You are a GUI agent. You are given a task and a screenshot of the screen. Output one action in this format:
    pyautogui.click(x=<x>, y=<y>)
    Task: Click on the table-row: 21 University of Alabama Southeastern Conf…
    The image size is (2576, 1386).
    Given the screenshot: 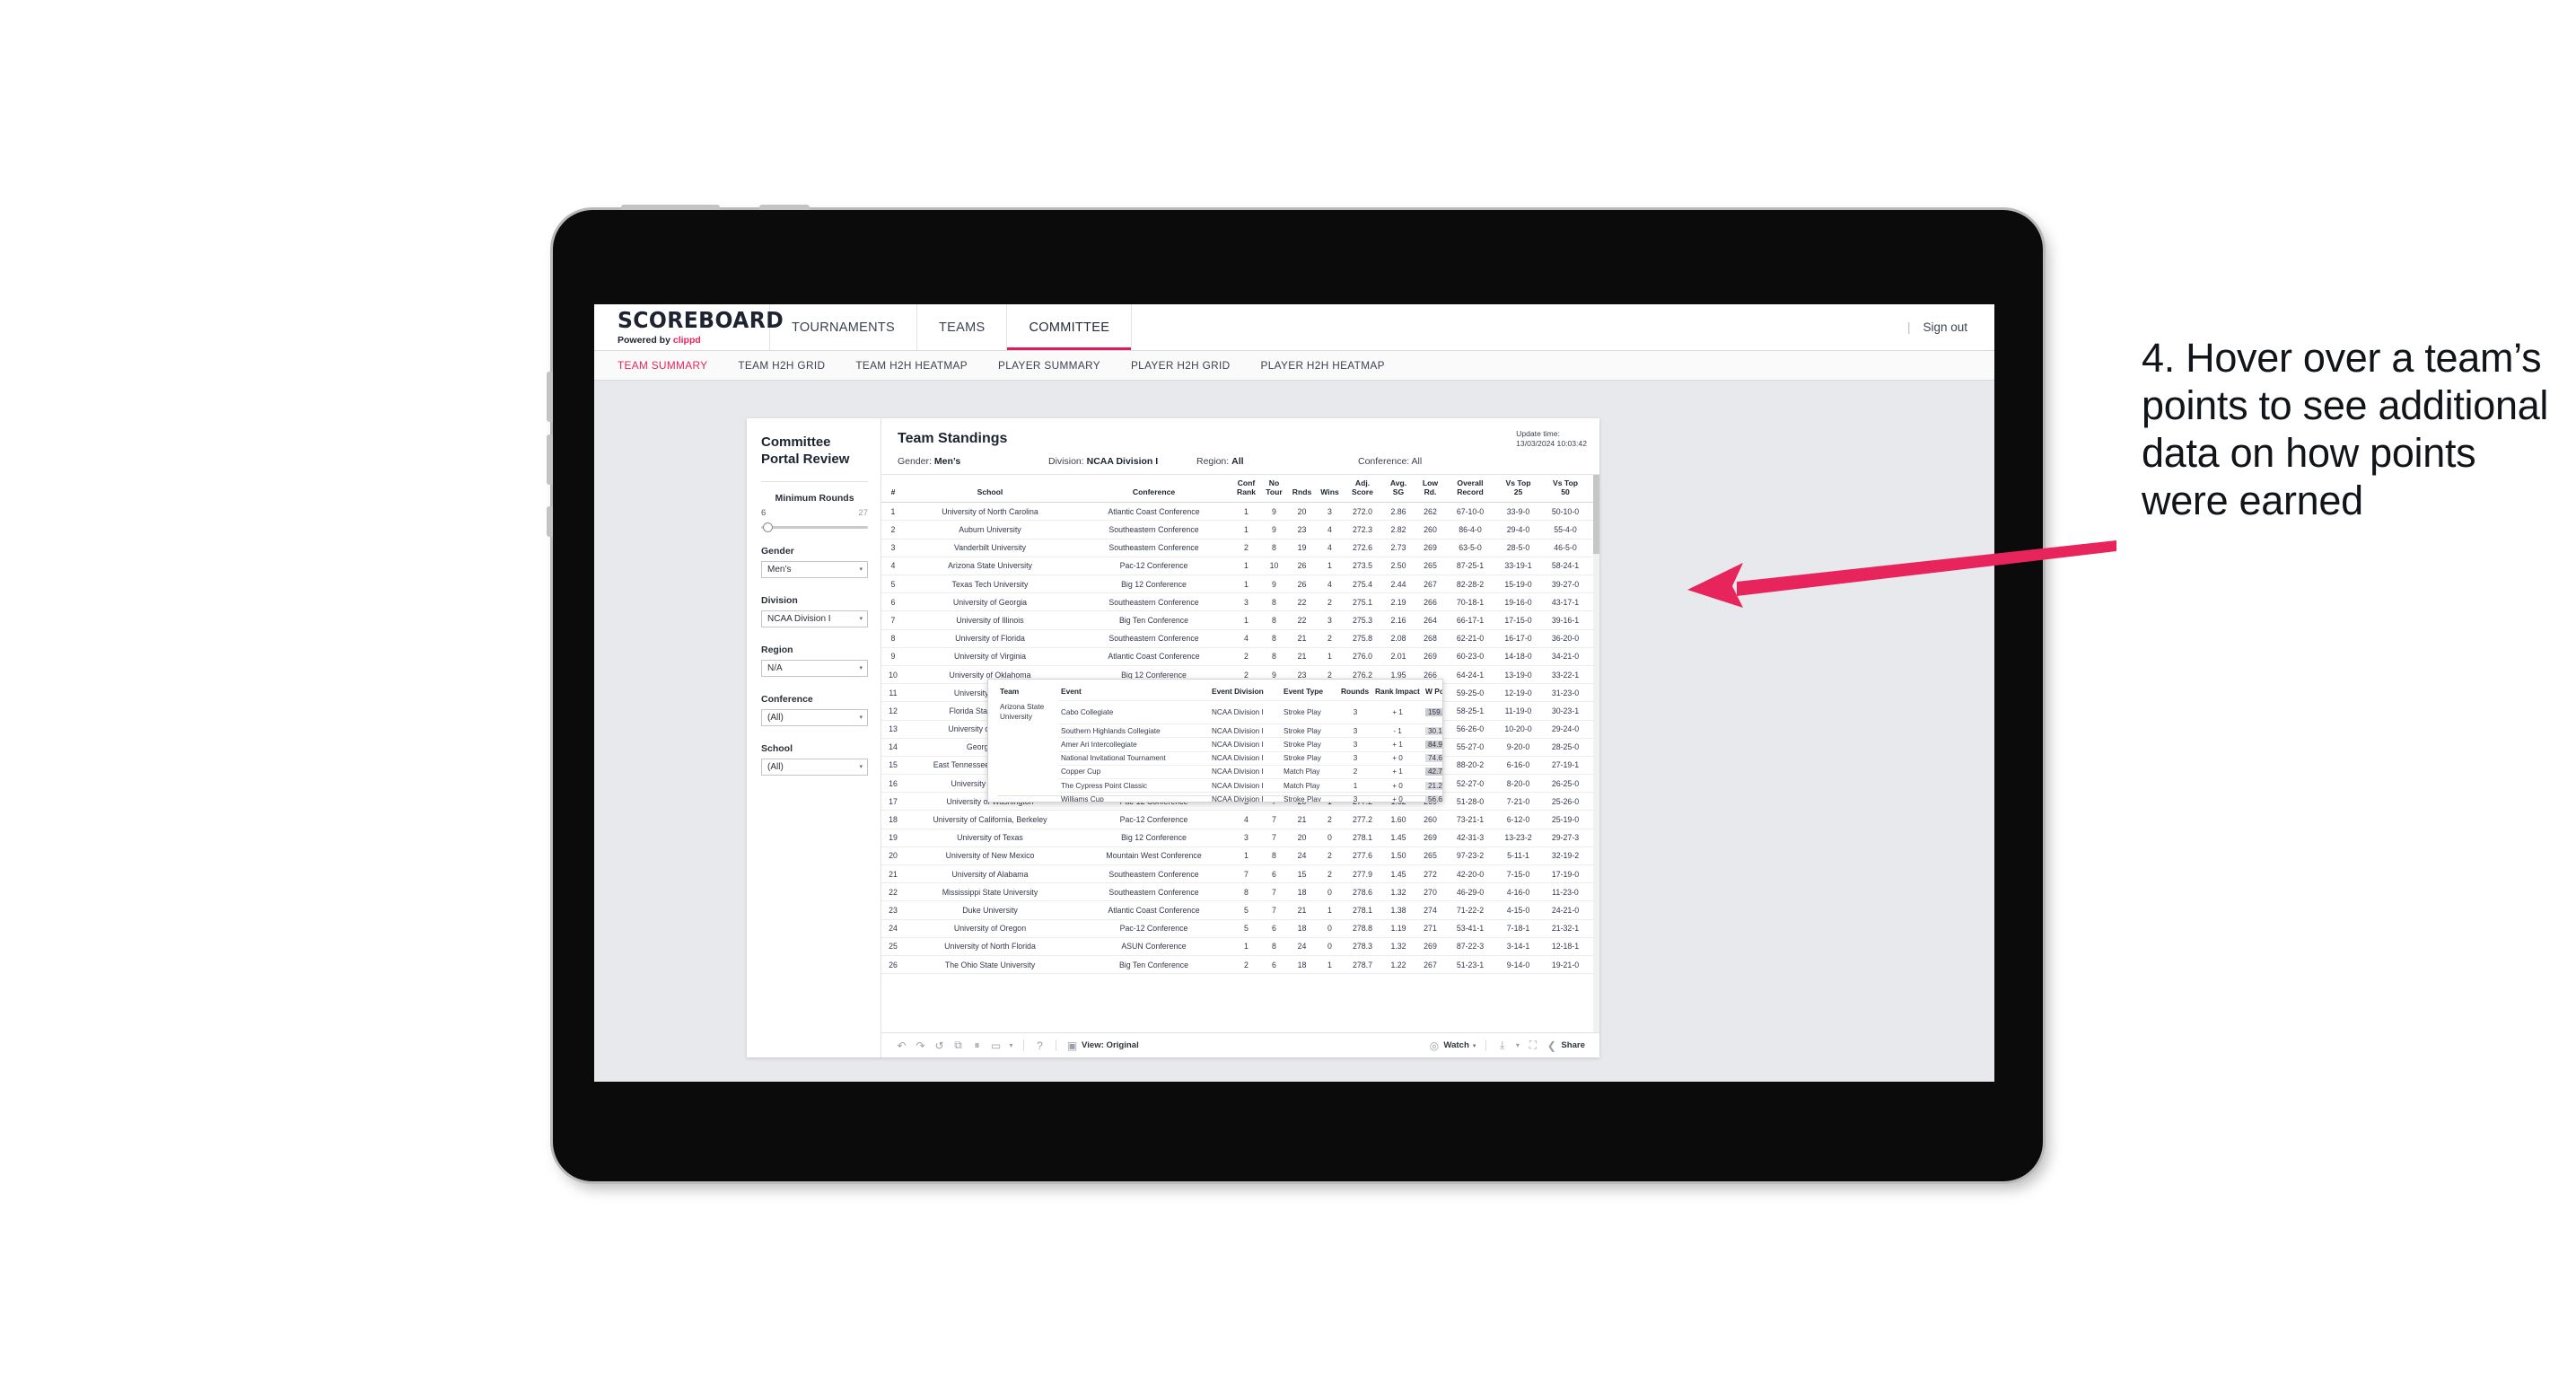 What is the action you would take?
    pyautogui.click(x=1240, y=874)
    